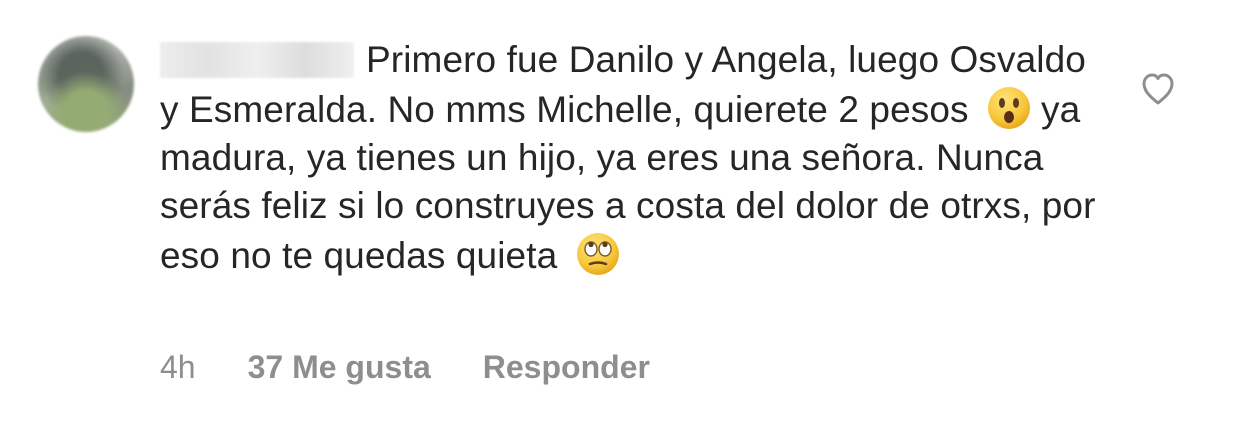 The image size is (1242, 448). Describe the element at coordinates (1158, 89) in the screenshot. I see `heart-icon` at that location.